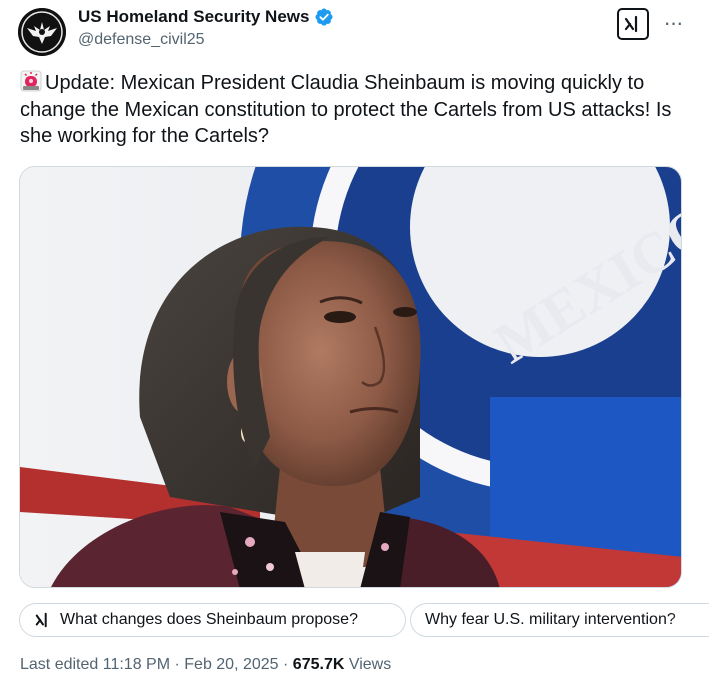  I want to click on grok-prompt-chip: What changes does Sheinbaum propose?, so click(212, 620).